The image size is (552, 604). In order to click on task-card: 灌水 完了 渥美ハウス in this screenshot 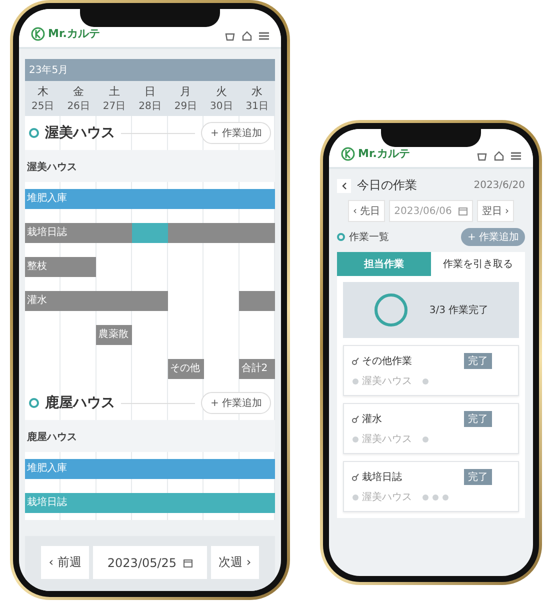, I will do `click(431, 428)`.